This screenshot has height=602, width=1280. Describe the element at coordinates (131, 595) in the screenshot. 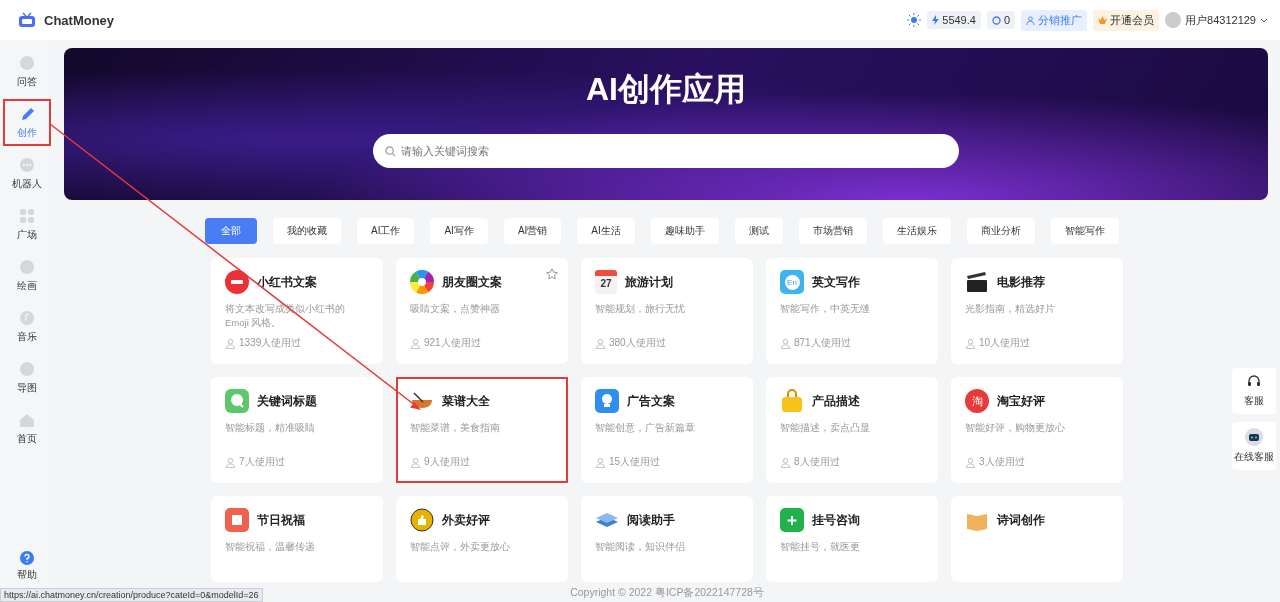

I see `status-url: https://ai.chatmoney.cn/creation/produce?cateId=0&modelId=26` at that location.